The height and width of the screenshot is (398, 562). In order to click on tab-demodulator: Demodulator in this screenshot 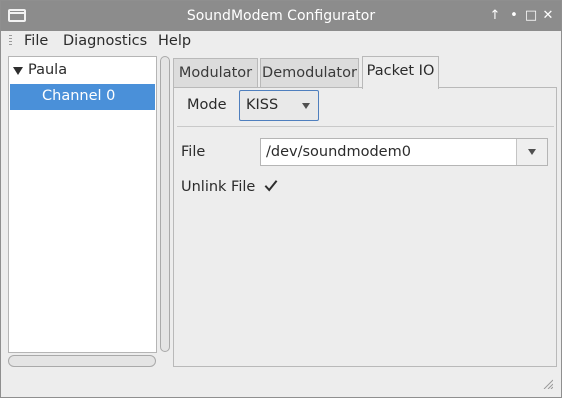, I will do `click(309, 73)`.